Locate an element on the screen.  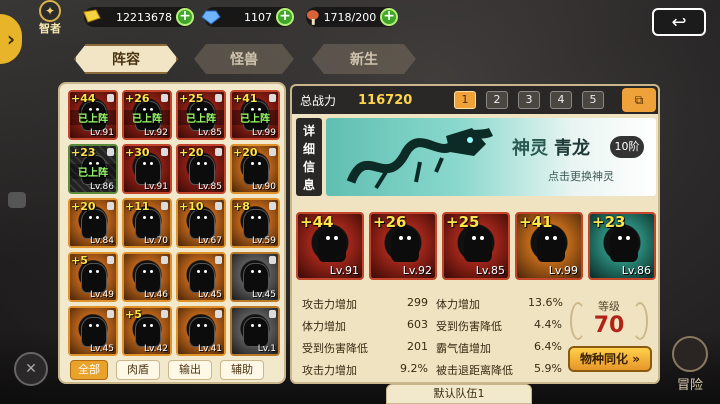
monster-card: Lv.1 is located at coordinates (255, 331).